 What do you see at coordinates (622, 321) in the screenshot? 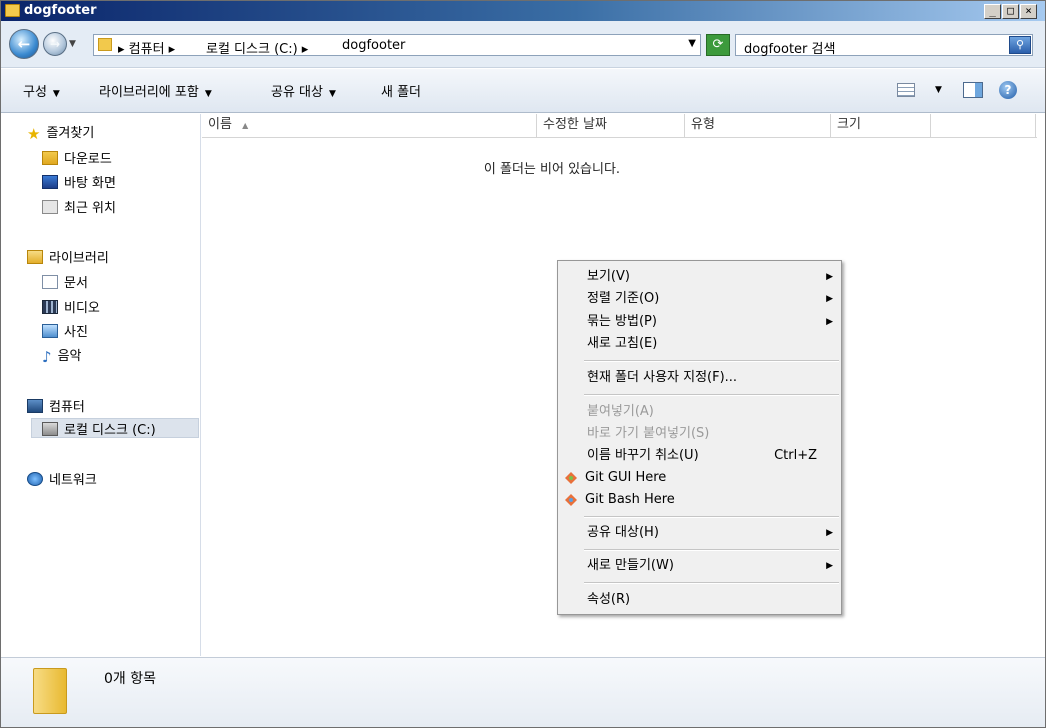
I see `menu-item-label: 묶는 방법(P)` at bounding box center [622, 321].